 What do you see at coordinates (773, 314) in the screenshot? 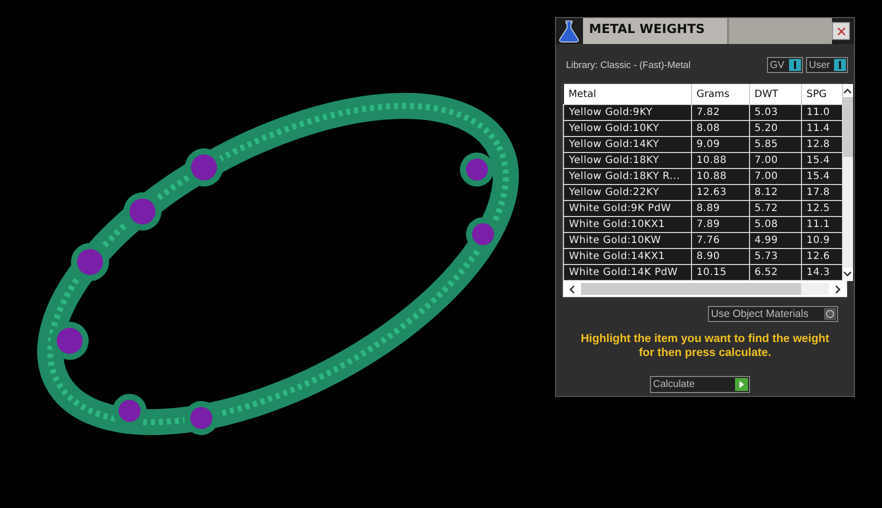
I see `toggle-button: Use Object Materials` at bounding box center [773, 314].